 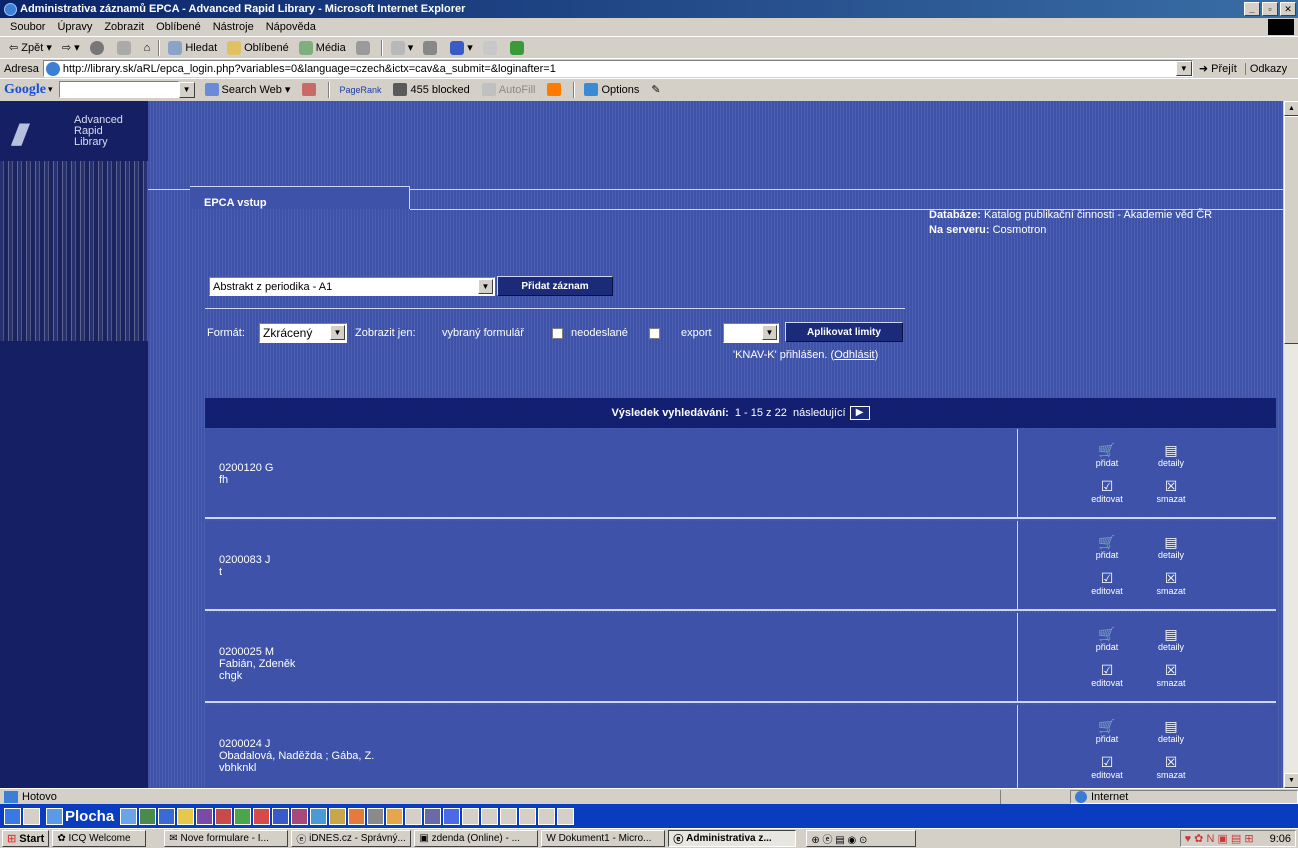 What do you see at coordinates (1218, 69) in the screenshot?
I see `go-button: ➜ Přejít` at bounding box center [1218, 69].